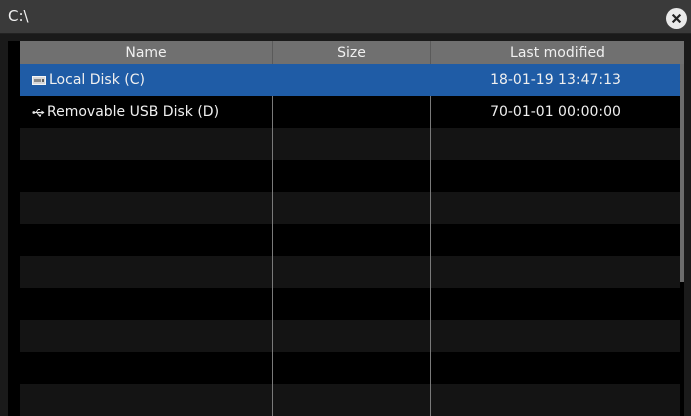  I want to click on disk-icon, so click(39, 80).